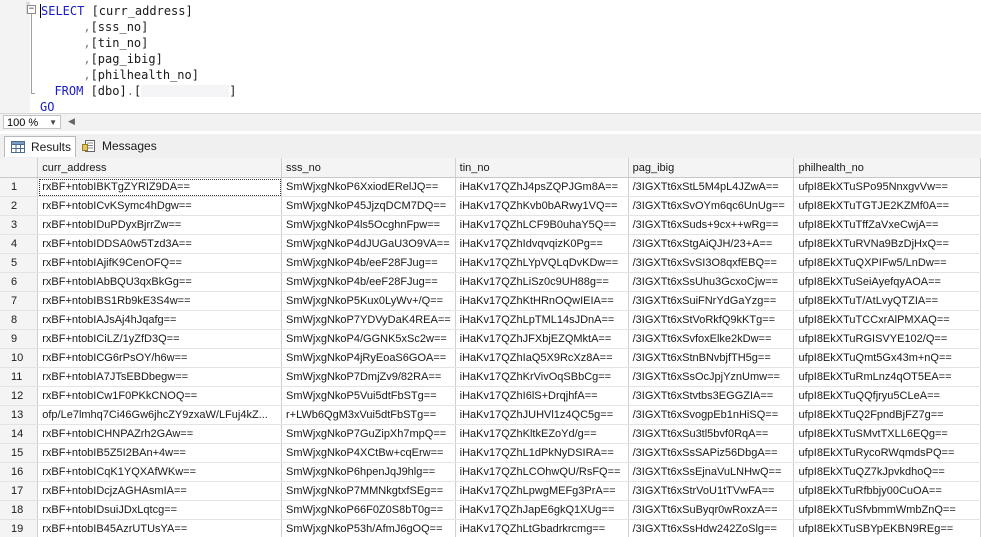 The image size is (981, 537). Describe the element at coordinates (887, 168) in the screenshot. I see `column-header: philhealth_no` at that location.